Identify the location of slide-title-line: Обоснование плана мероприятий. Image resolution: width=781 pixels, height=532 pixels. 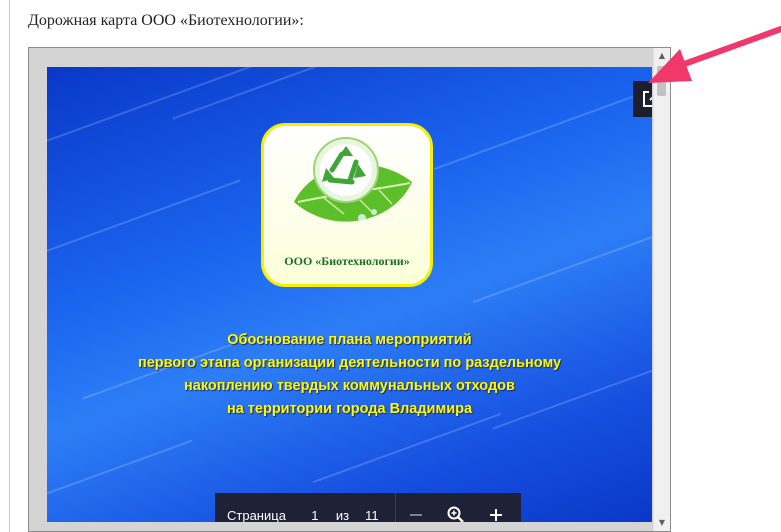
(349, 340).